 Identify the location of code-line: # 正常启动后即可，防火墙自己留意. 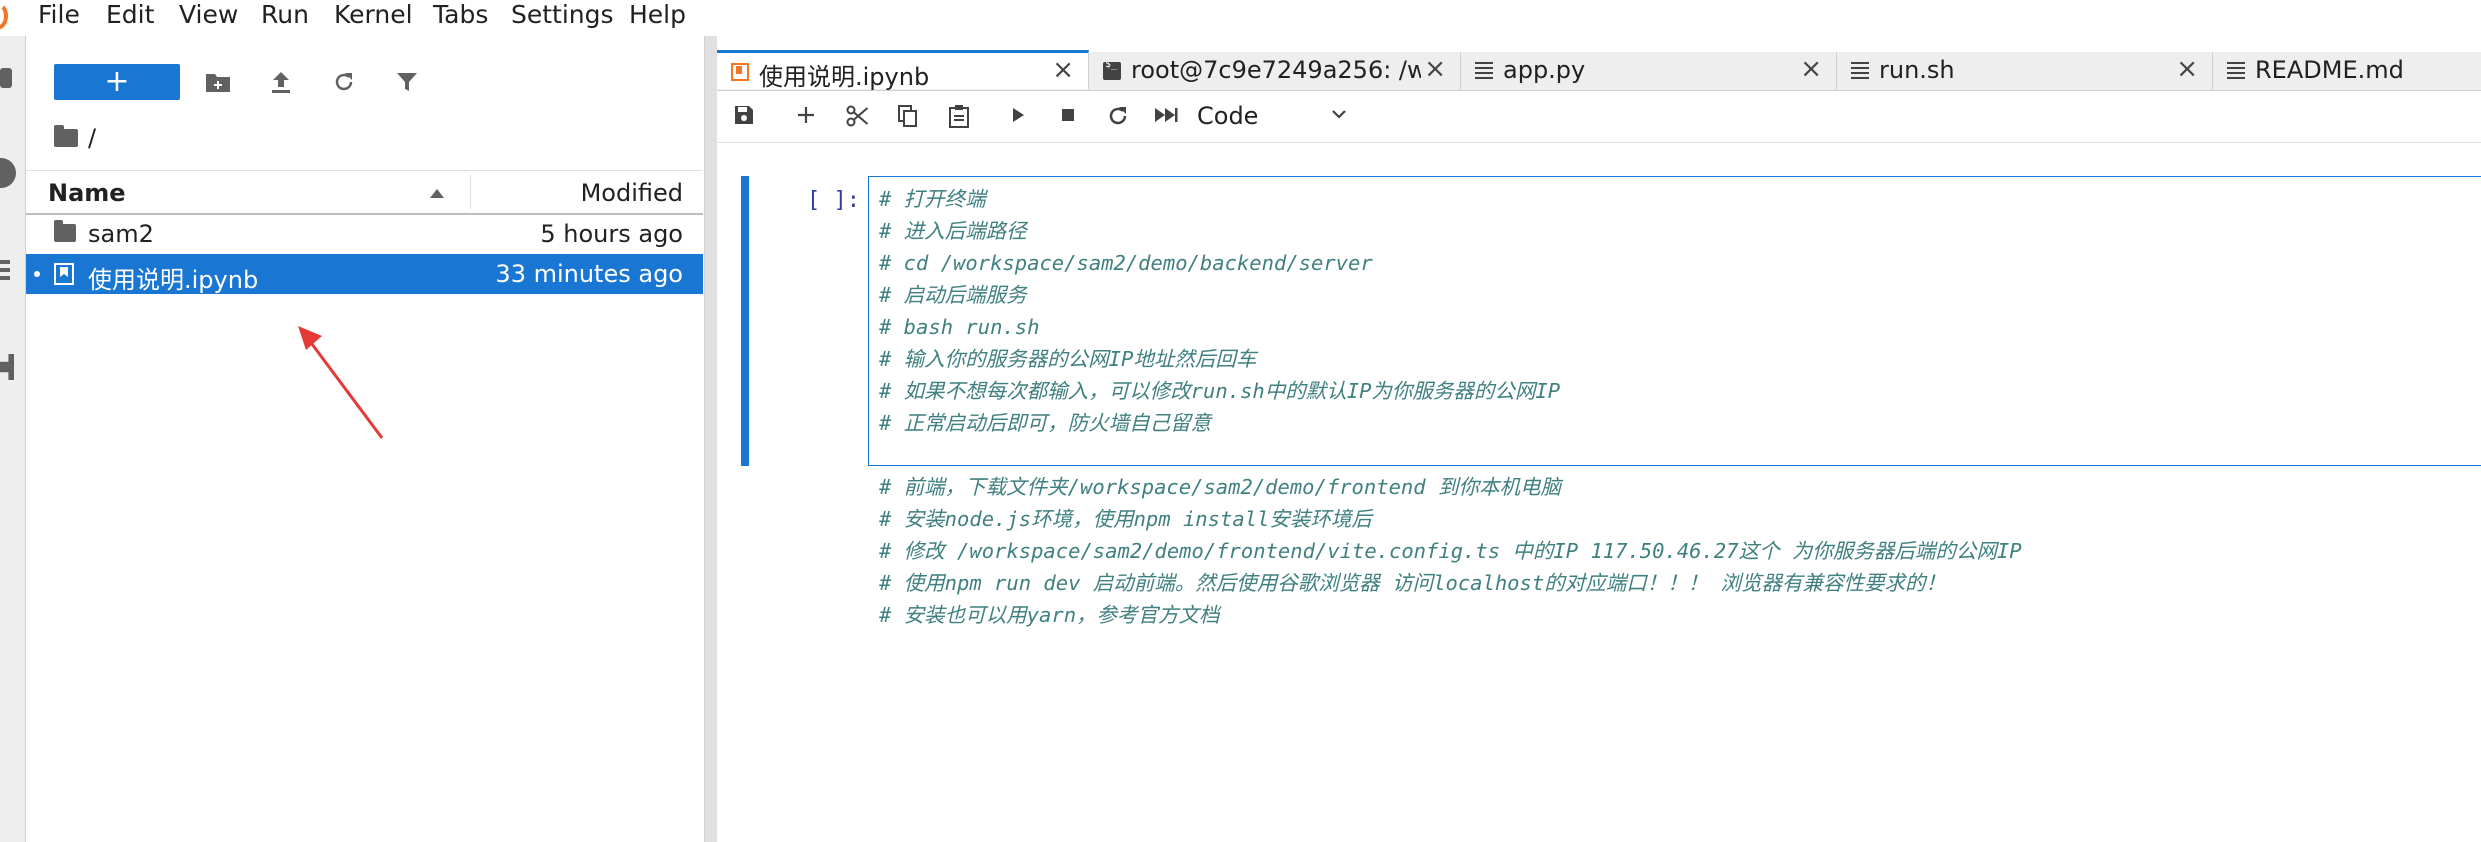
(1045, 423).